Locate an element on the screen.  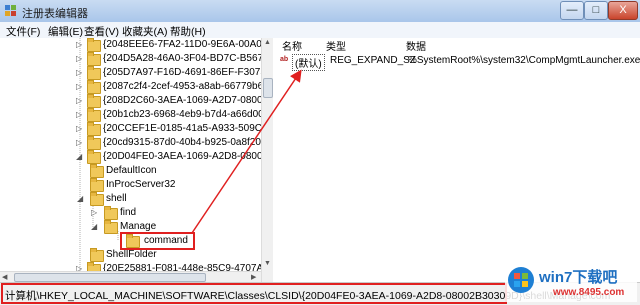
tree-item-label: {20cd9315-87d0-40b4-b925-0a8f208e is located at coordinates (188, 142).